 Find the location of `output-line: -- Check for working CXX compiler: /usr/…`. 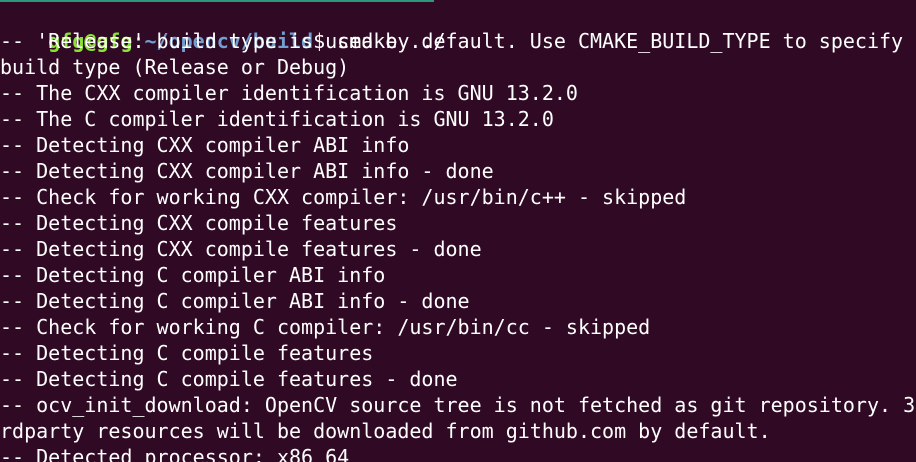

output-line: -- Check for working CXX compiler: /usr/… is located at coordinates (343, 197).